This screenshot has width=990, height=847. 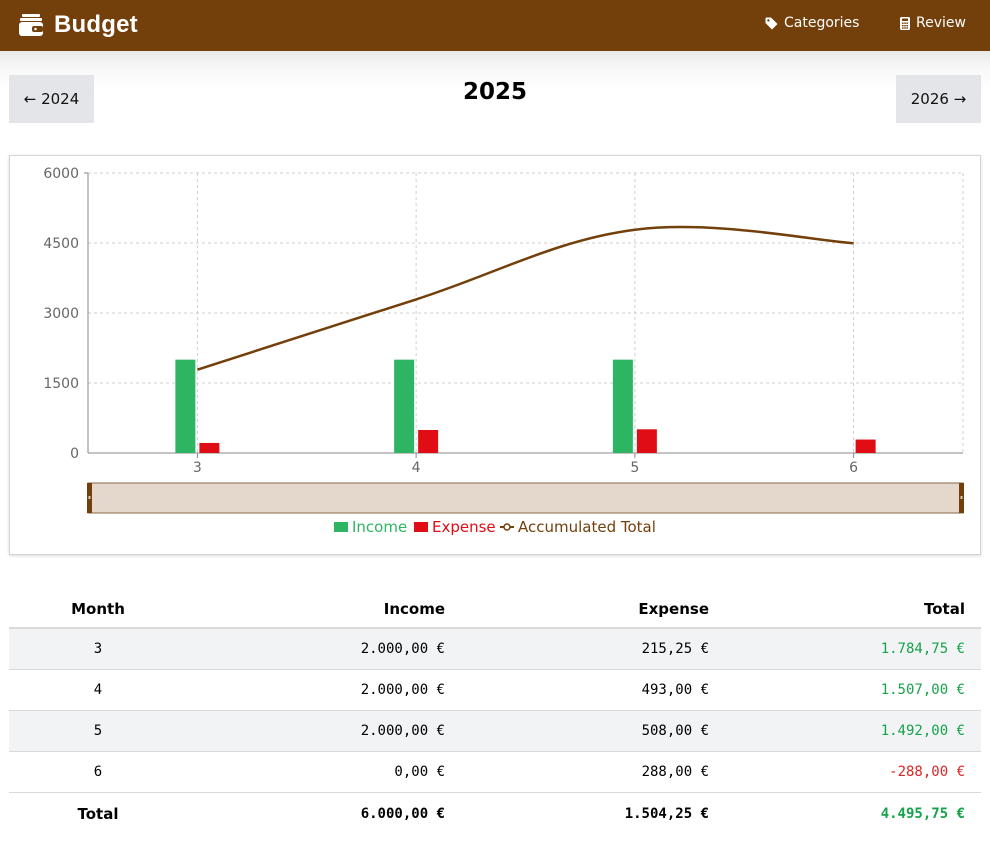 What do you see at coordinates (577, 690) in the screenshot?
I see `row-expense: 493,00 €` at bounding box center [577, 690].